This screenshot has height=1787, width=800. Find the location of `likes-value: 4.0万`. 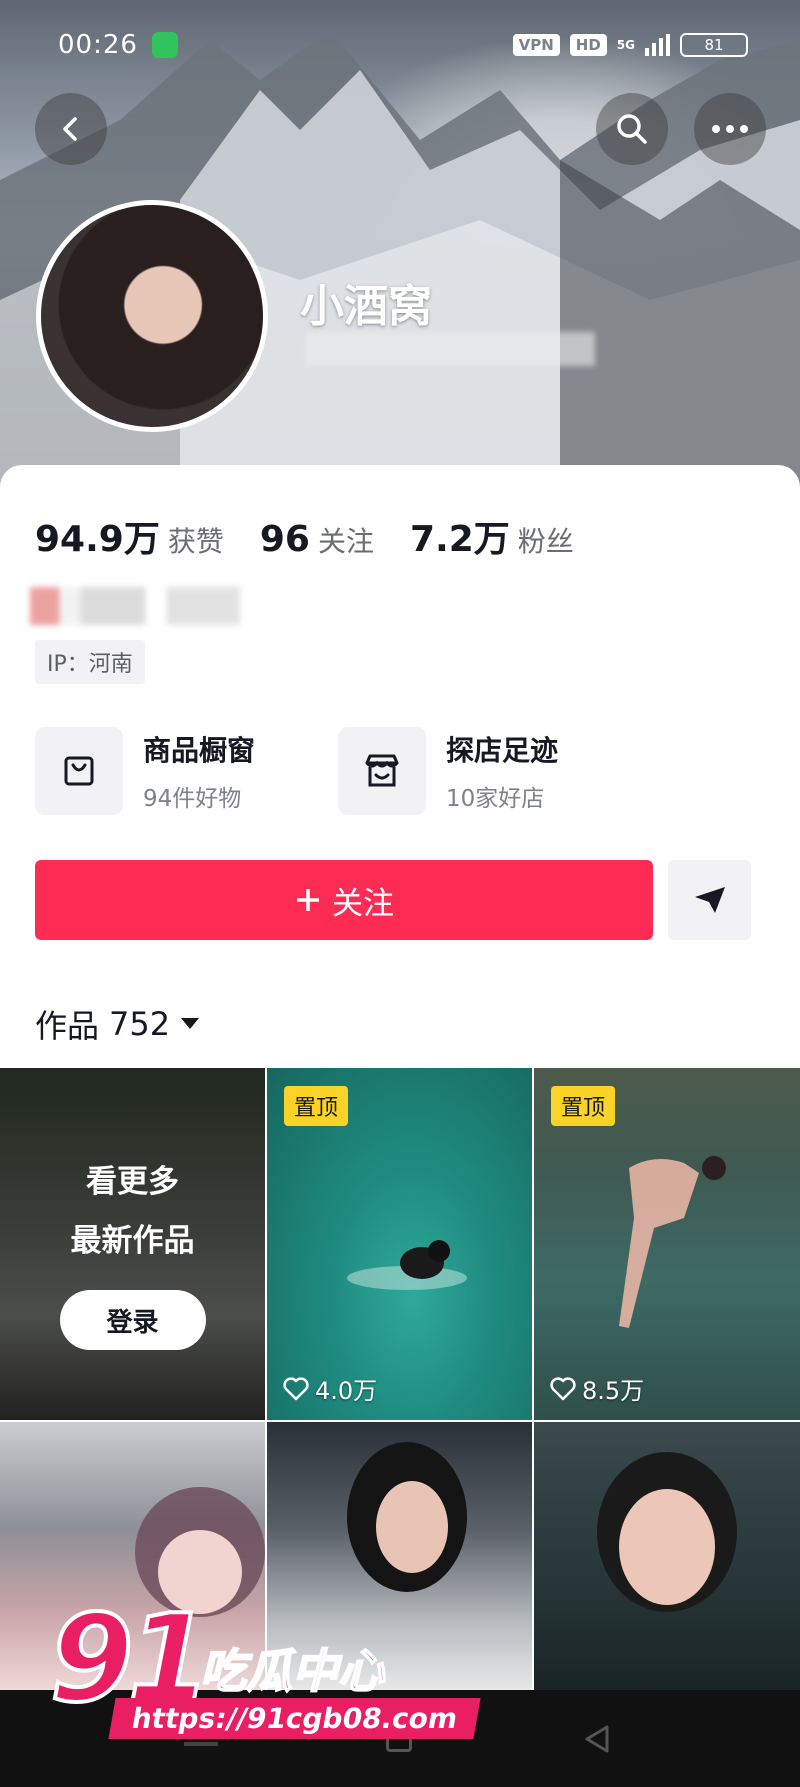

likes-value: 4.0万 is located at coordinates (346, 1391).